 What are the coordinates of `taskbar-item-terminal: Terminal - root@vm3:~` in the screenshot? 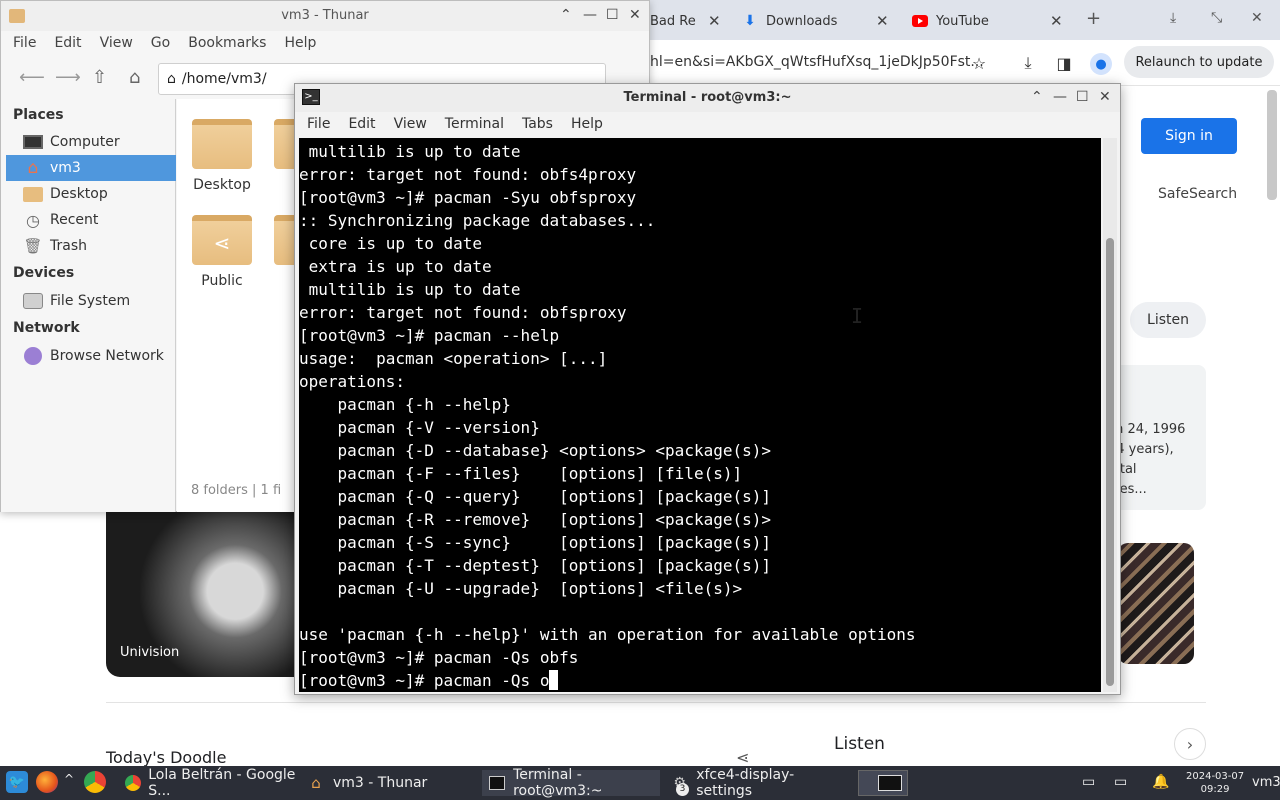 It's located at (571, 783).